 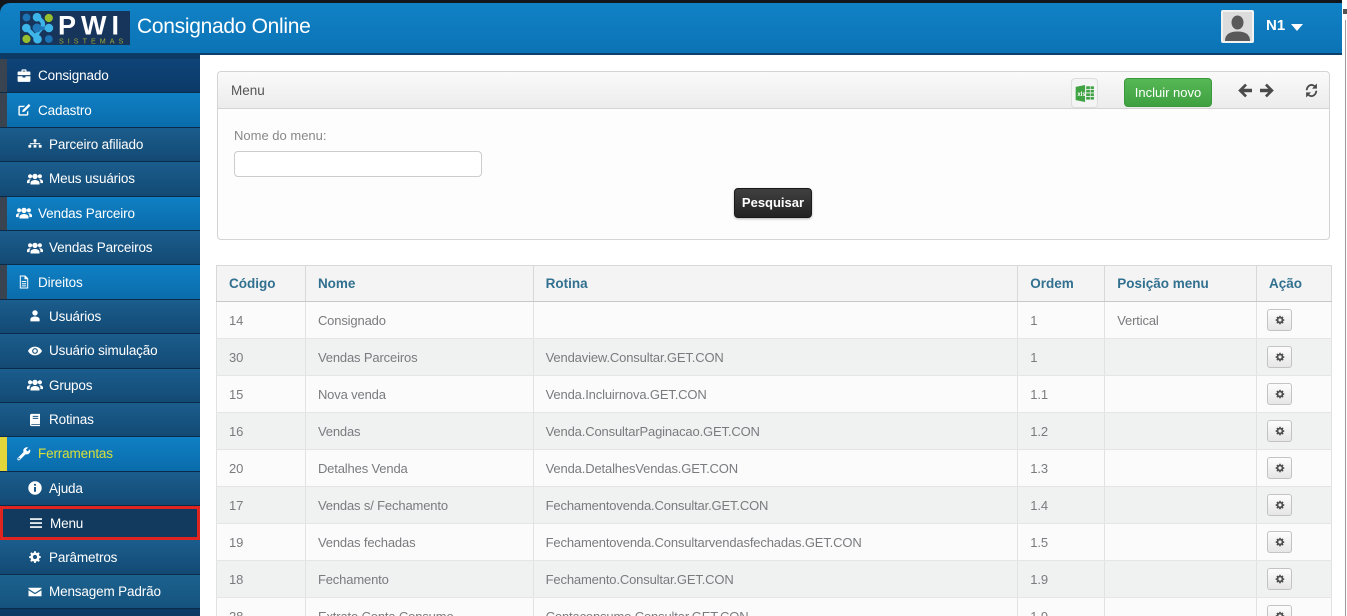 What do you see at coordinates (93, 41) in the screenshot?
I see `svg-text: SISTEMAS` at bounding box center [93, 41].